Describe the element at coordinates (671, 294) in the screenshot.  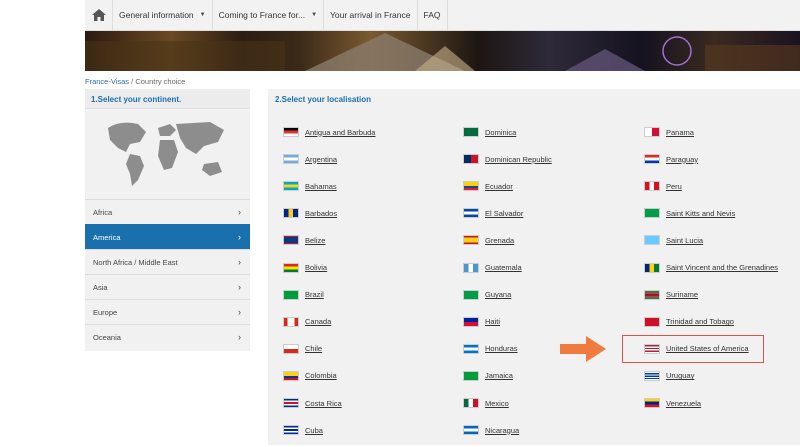
I see `country-link: Suriname` at that location.